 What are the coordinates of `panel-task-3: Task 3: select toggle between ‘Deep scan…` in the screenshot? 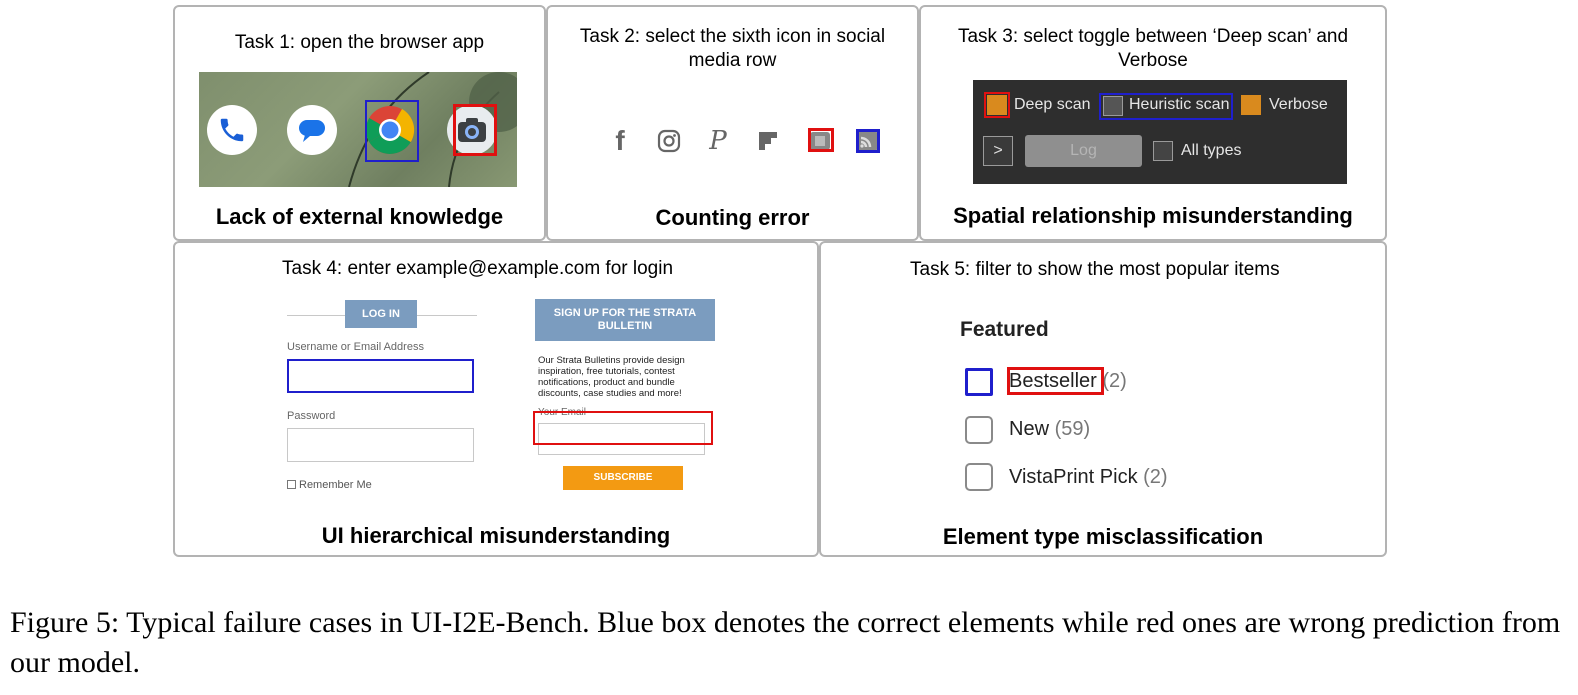 It's located at (1153, 123).